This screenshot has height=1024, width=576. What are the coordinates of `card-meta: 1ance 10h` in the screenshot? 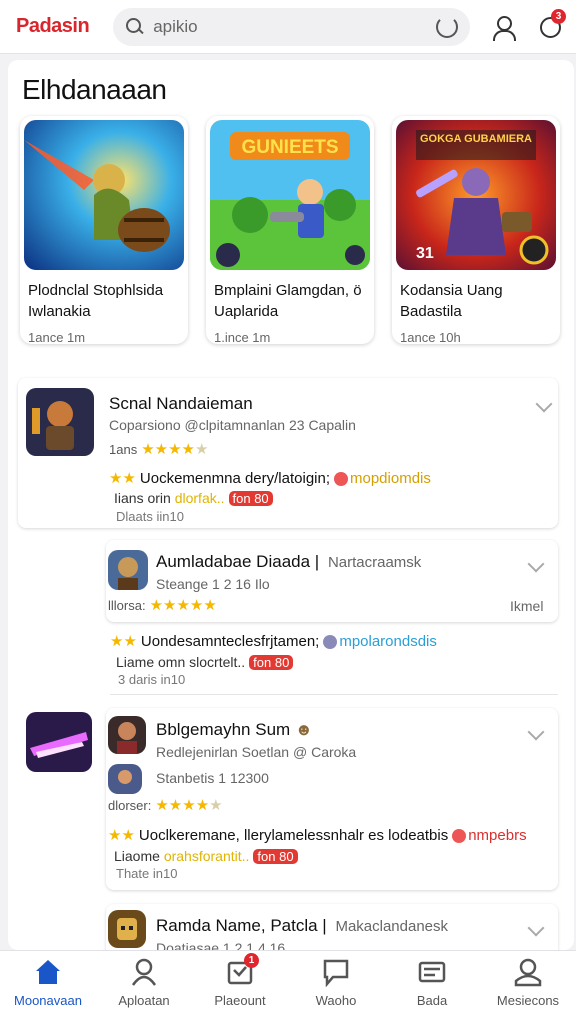 It's located at (430, 337).